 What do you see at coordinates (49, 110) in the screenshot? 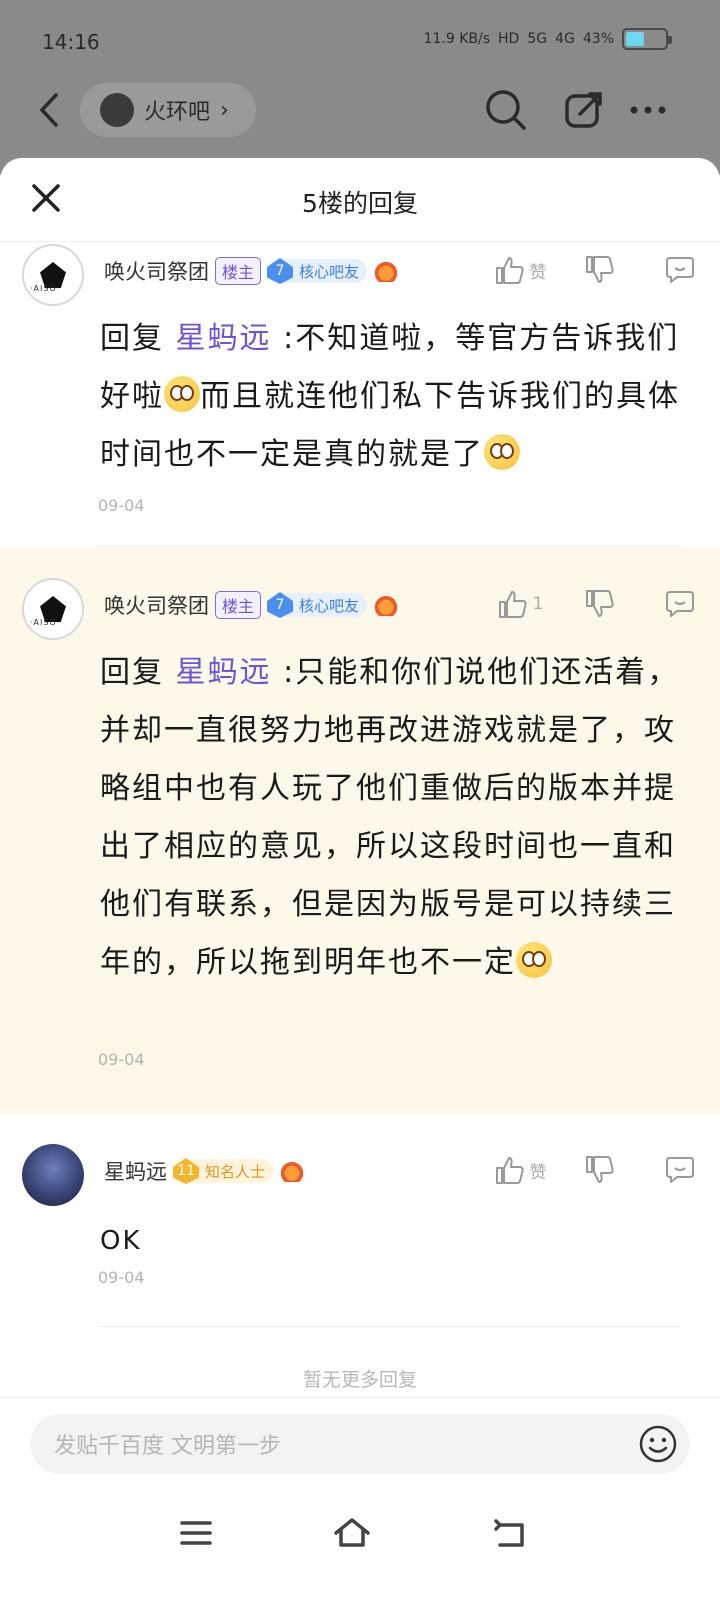
I see `back-arrow-icon` at bounding box center [49, 110].